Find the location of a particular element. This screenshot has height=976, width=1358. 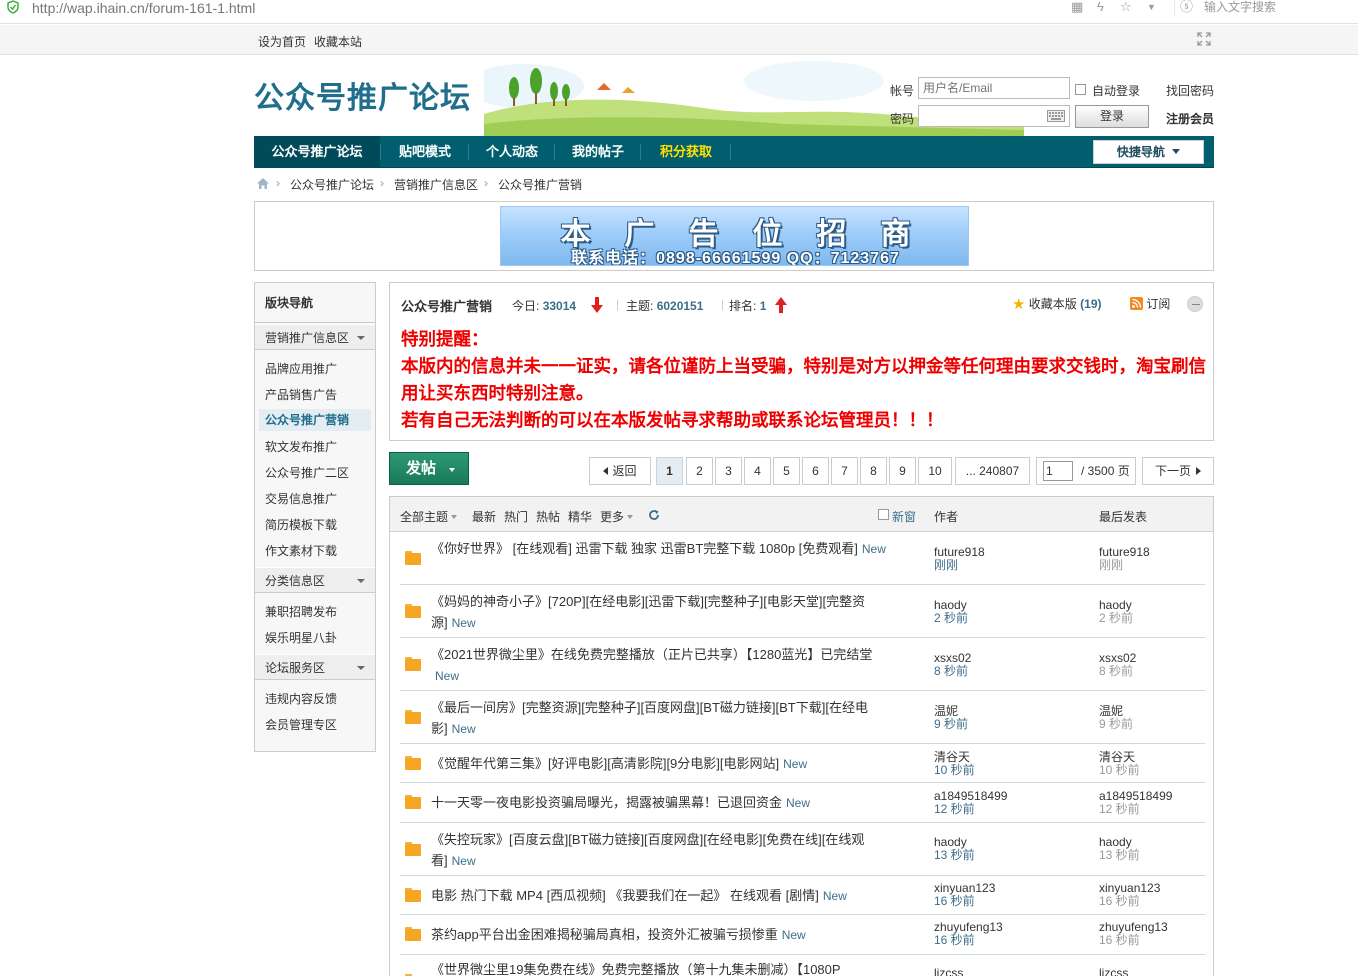

subscribe-button: 订阅 is located at coordinates (1150, 303).